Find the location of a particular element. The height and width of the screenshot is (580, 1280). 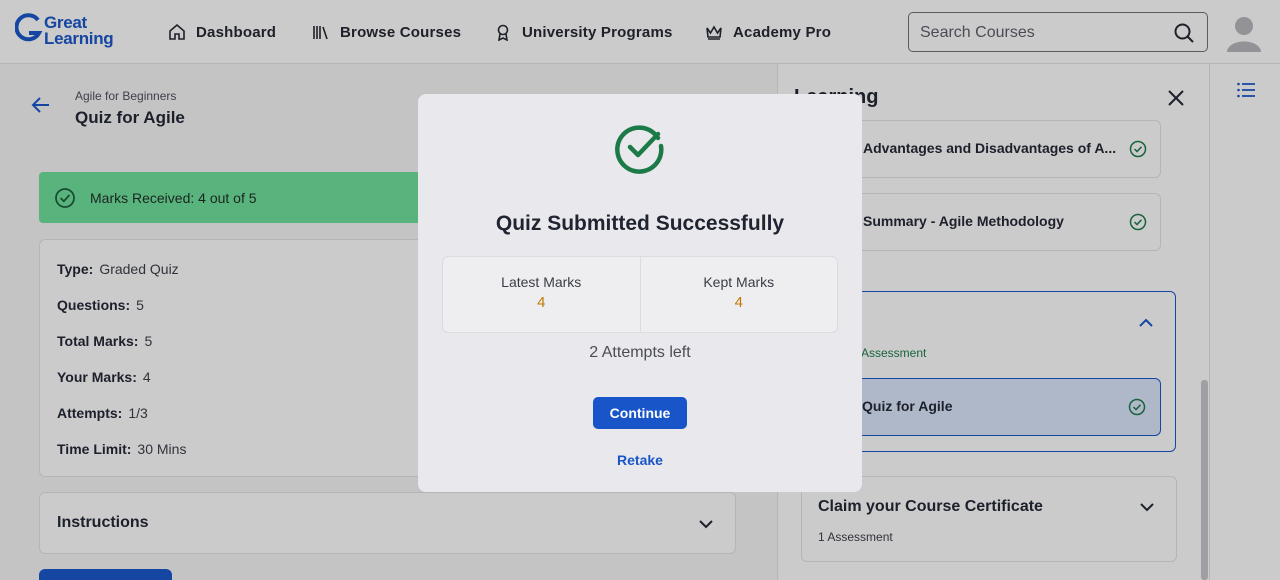

latest-marks-label: Latest Marks is located at coordinates (541, 282).